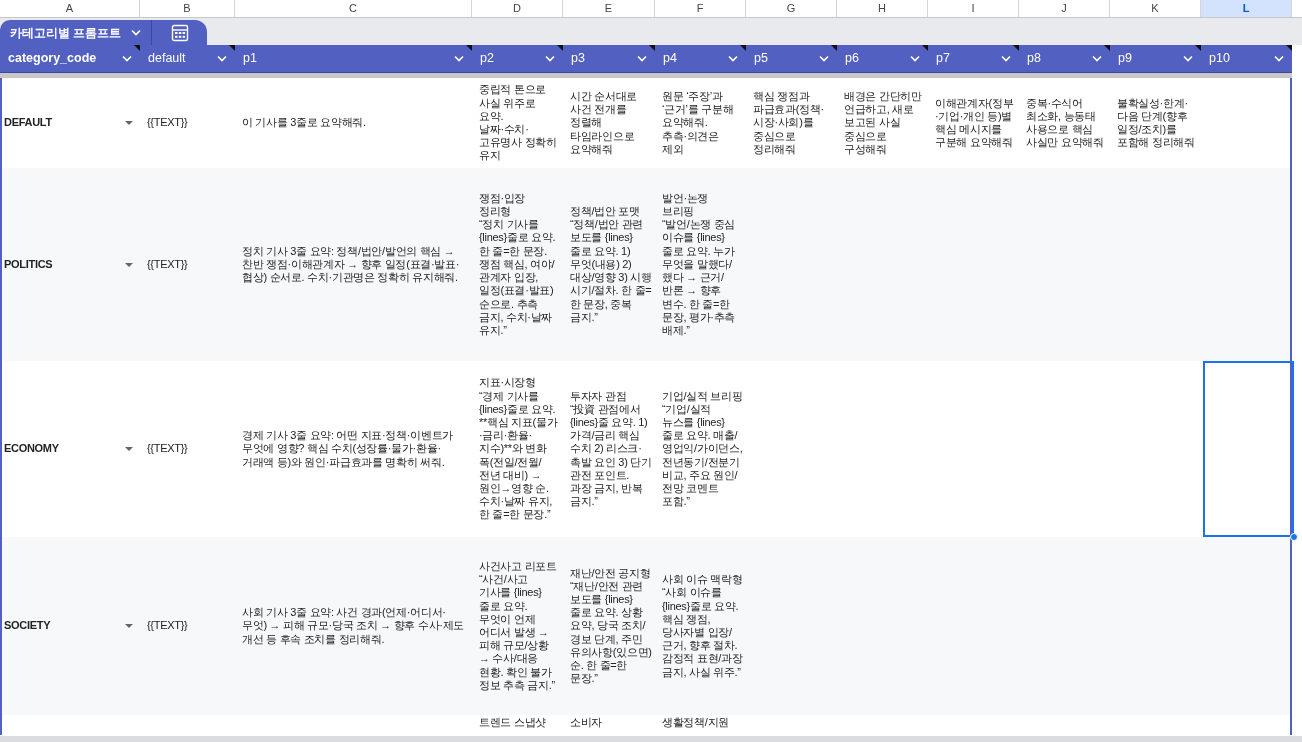 The image size is (1302, 742). I want to click on cell-text: 정치 기사 3줄 요약: 정책/법안/발언의 핵심 → 찬반 쟁점·이해관계자 → 향후 일정(표결·발표·협상) 순서로. 수치·기관명은 정확히 유지해줘., so click(351, 264).